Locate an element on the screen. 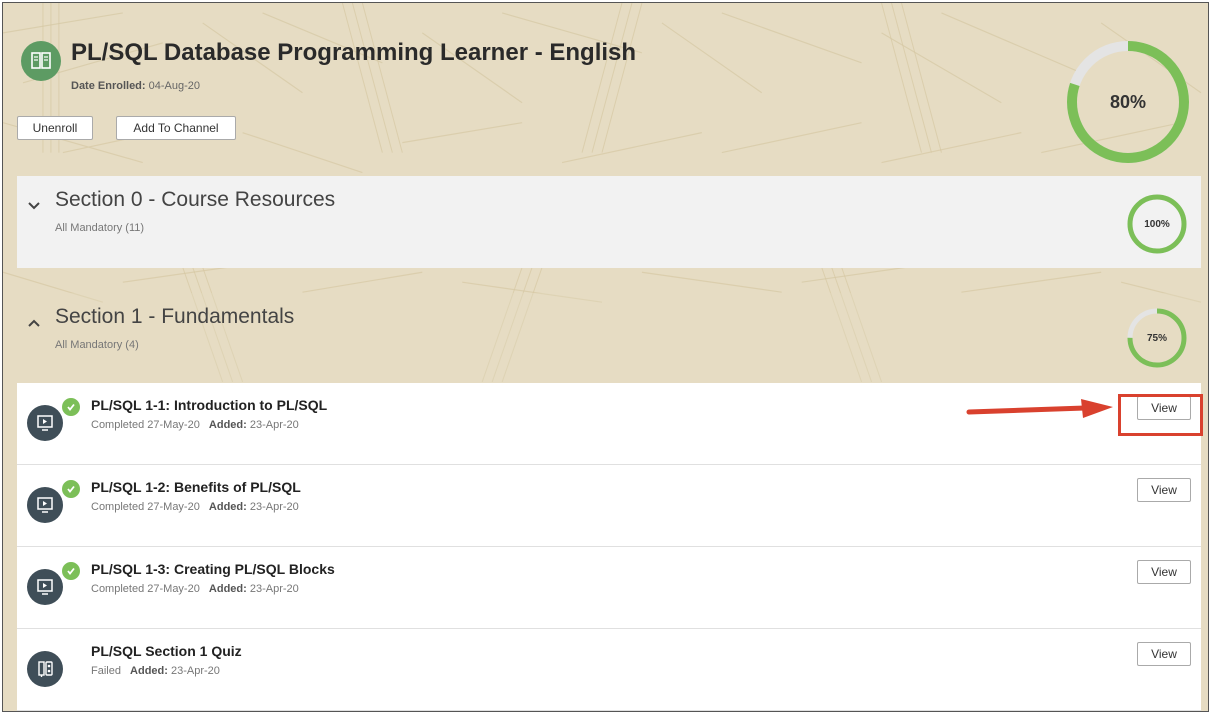 The width and height of the screenshot is (1212, 715). item-meta: Failed Added: 23-Apr-20 is located at coordinates (155, 671).